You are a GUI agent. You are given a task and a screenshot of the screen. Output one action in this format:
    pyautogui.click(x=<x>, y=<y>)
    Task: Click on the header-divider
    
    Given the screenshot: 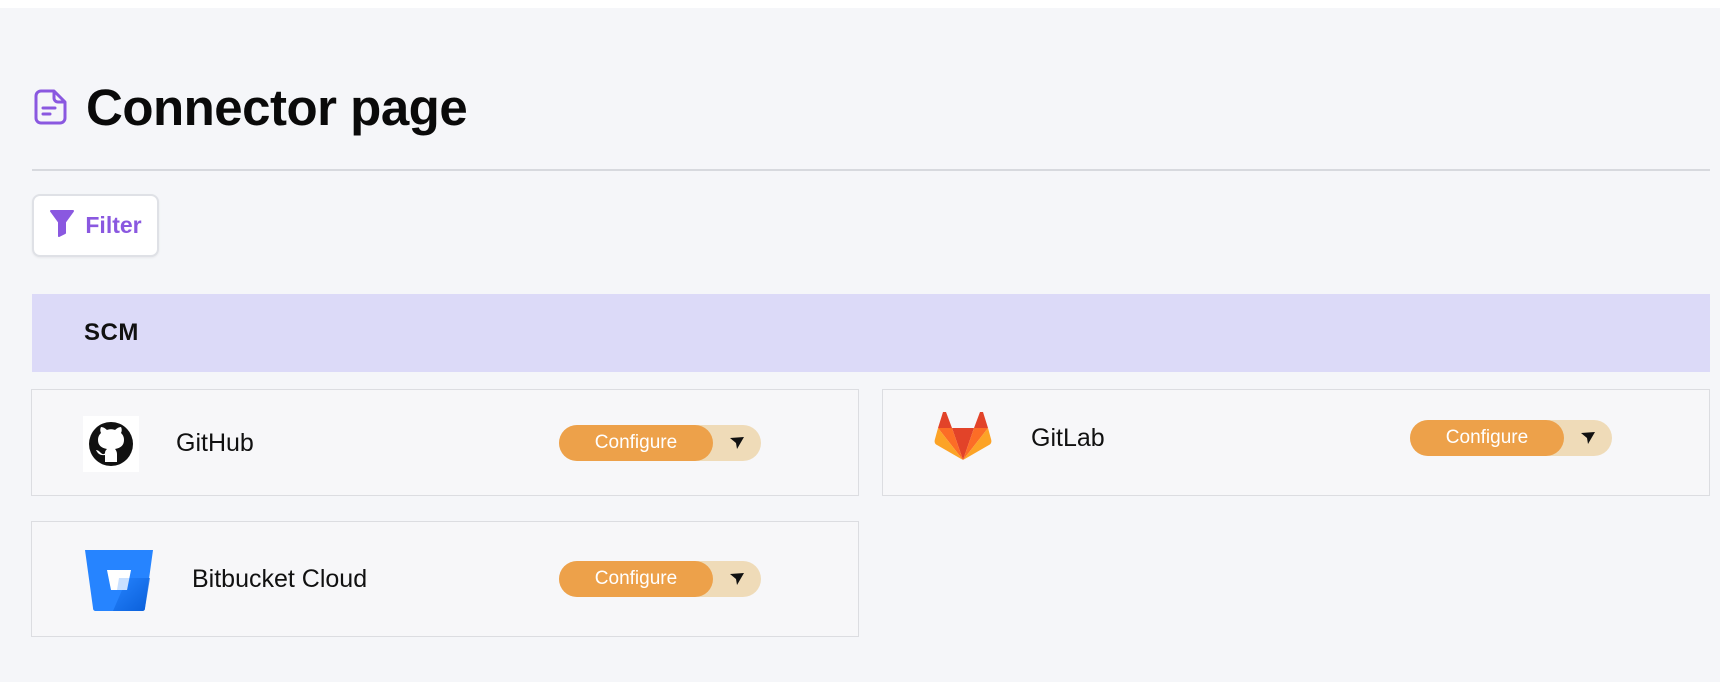 What is the action you would take?
    pyautogui.click(x=871, y=170)
    